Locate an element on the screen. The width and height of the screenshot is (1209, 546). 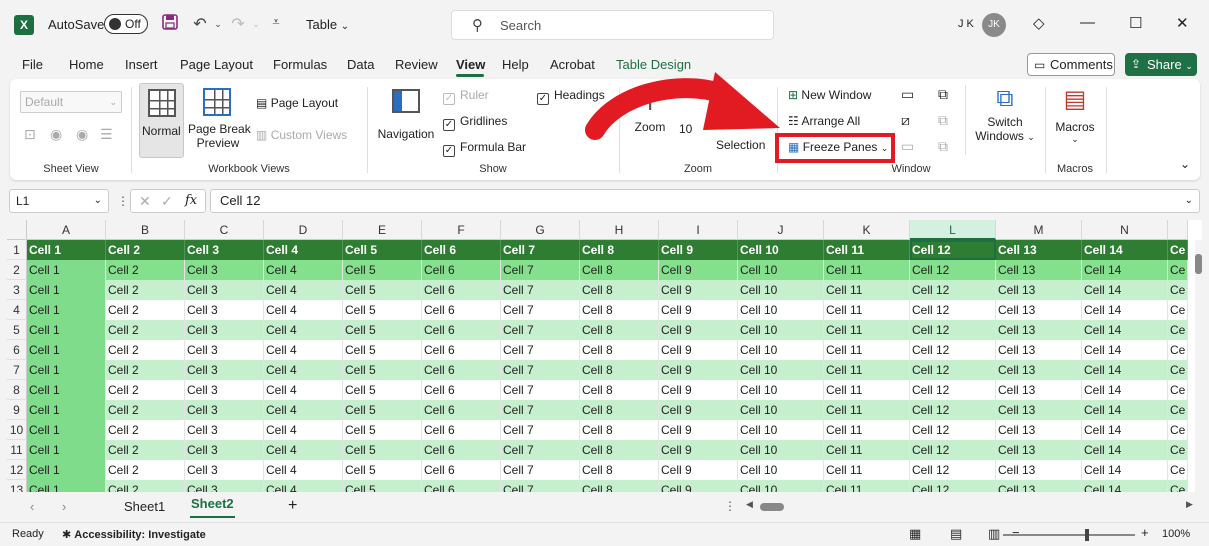
new-view-icon: ◉ is located at coordinates (82, 134).